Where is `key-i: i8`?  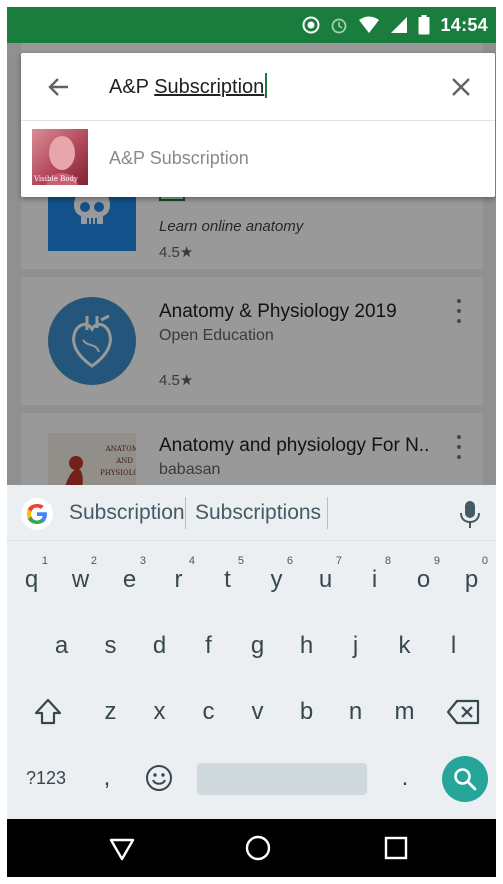 key-i: i8 is located at coordinates (374, 580).